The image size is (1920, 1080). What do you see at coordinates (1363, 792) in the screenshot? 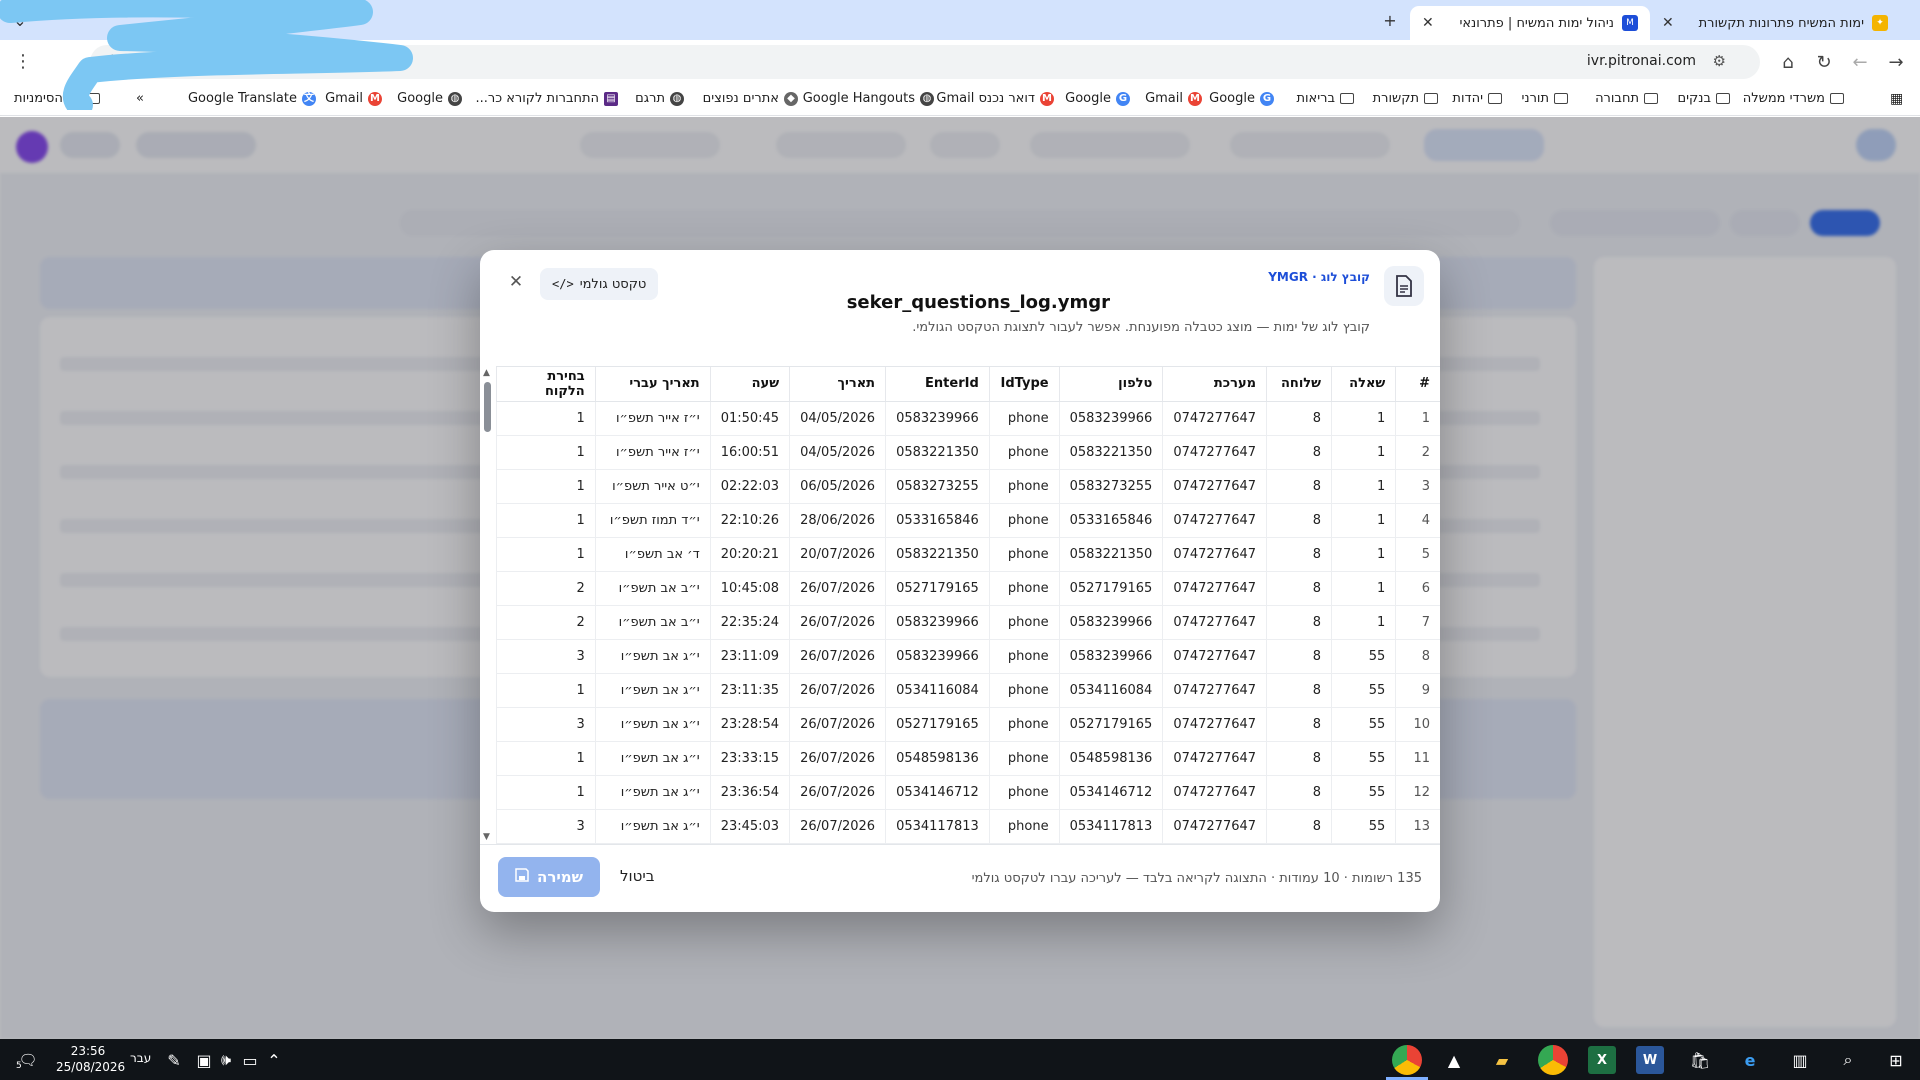
I see `table-cell: 55` at bounding box center [1363, 792].